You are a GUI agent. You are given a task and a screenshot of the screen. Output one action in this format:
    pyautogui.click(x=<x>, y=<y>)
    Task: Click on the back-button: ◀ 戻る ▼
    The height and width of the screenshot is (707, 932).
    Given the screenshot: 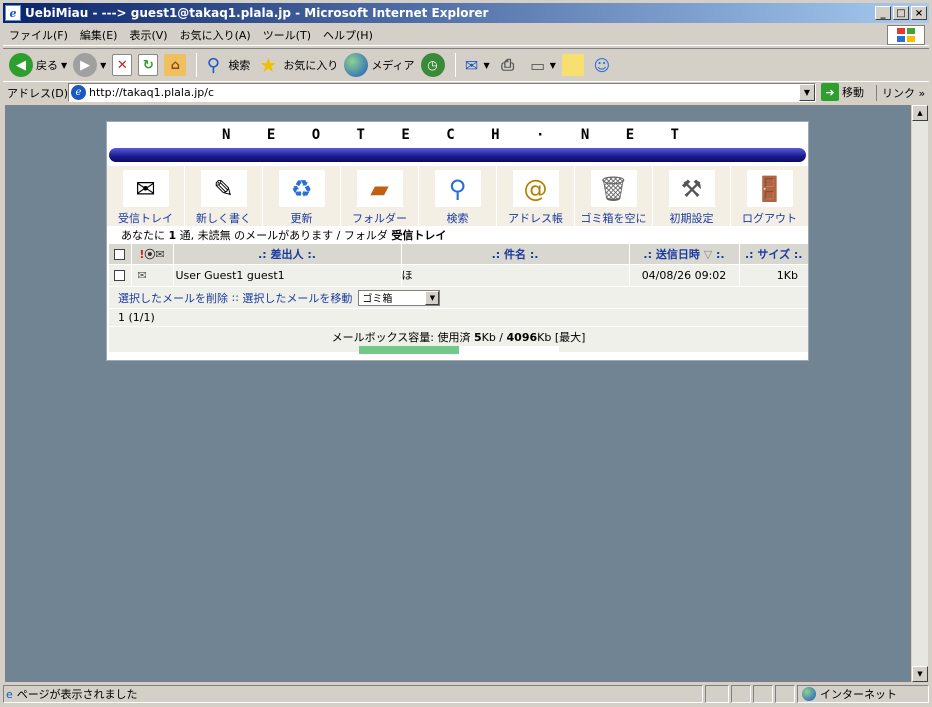 What is the action you would take?
    pyautogui.click(x=38, y=65)
    